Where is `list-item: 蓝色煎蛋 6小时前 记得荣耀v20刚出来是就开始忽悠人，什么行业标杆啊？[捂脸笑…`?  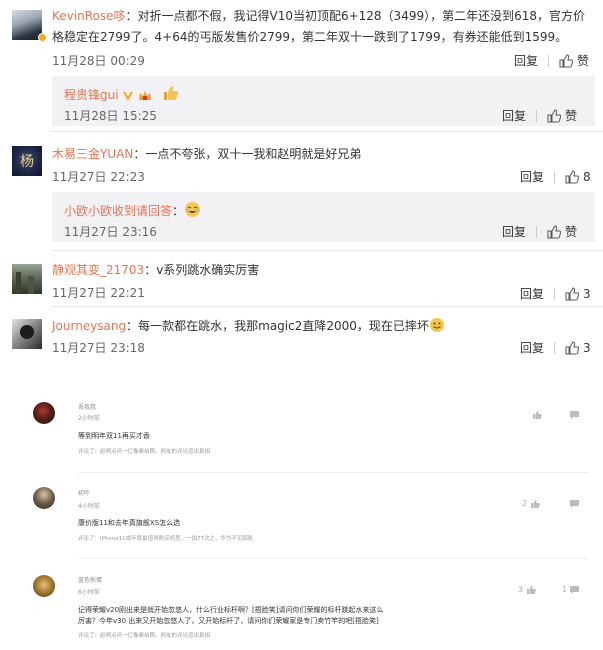 list-item: 蓝色煎蛋 6小时前 记得荣耀v20刚出来是就开始忽悠人，什么行业标杆啊？[捂脸笑… is located at coordinates (301, 609).